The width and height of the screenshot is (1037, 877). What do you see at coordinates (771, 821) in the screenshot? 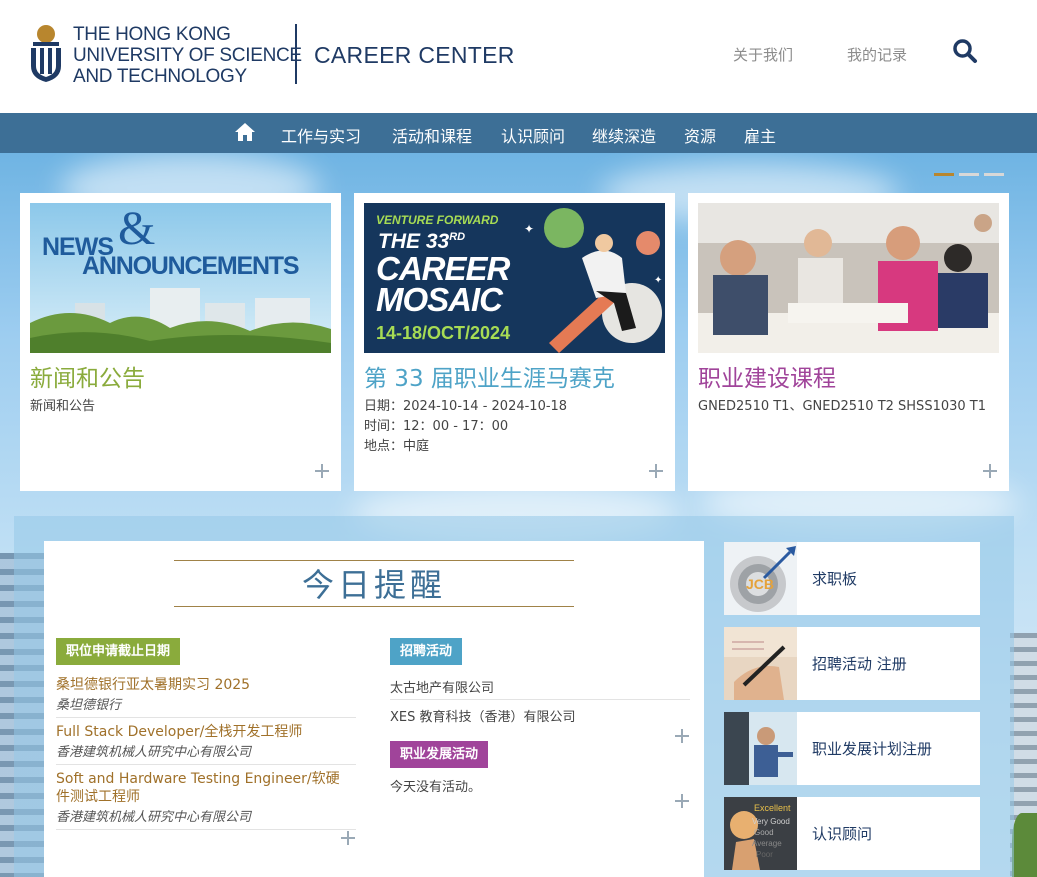
I see `rating-very-good: Very Good` at bounding box center [771, 821].